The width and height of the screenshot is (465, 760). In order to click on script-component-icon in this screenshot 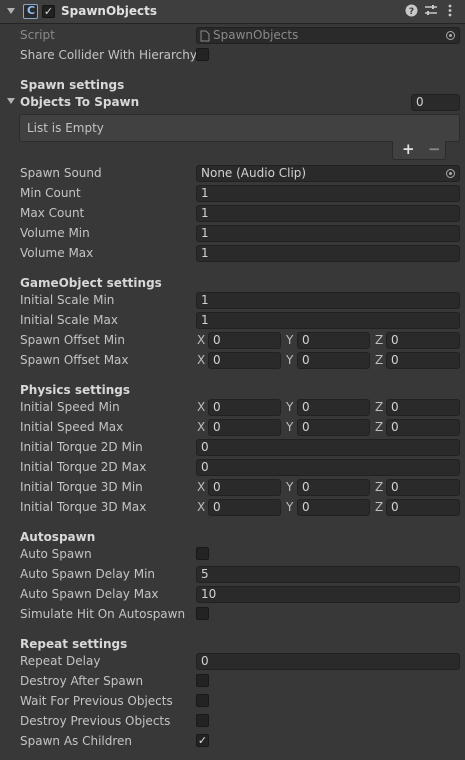, I will do `click(30, 11)`.